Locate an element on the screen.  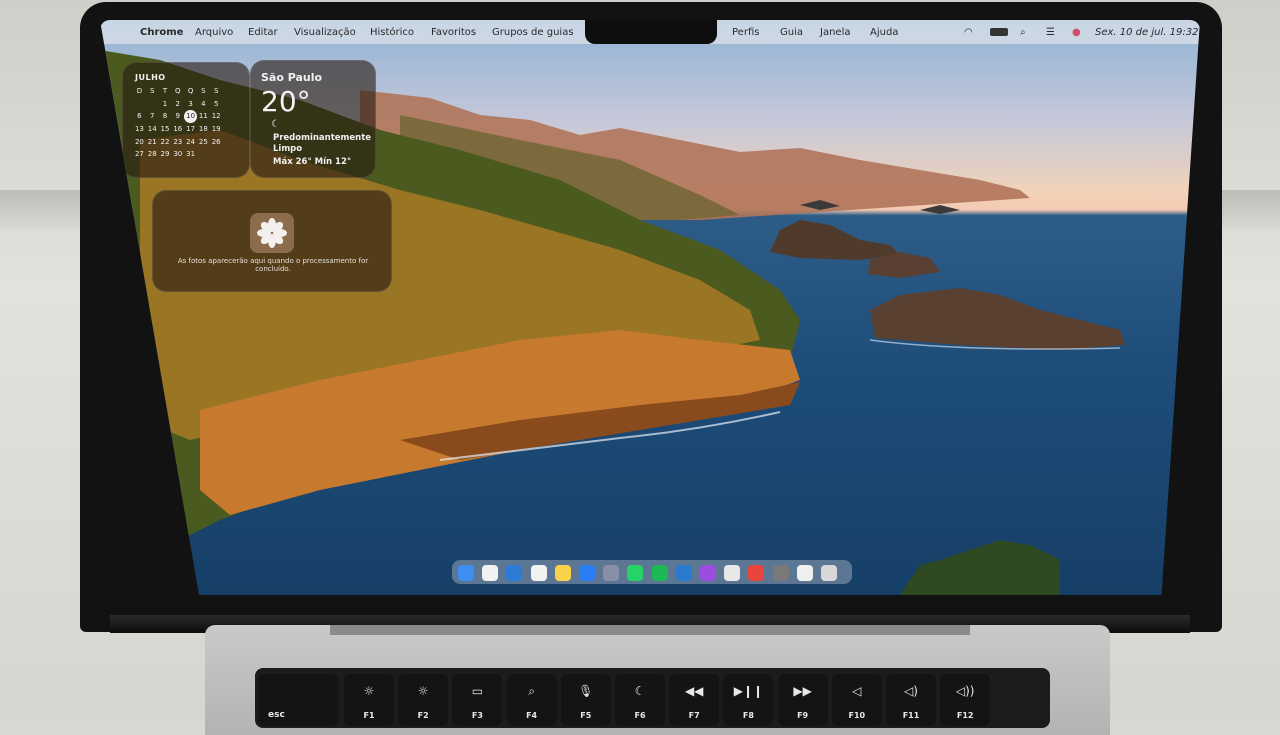
launchpad-icon is located at coordinates (611, 573).